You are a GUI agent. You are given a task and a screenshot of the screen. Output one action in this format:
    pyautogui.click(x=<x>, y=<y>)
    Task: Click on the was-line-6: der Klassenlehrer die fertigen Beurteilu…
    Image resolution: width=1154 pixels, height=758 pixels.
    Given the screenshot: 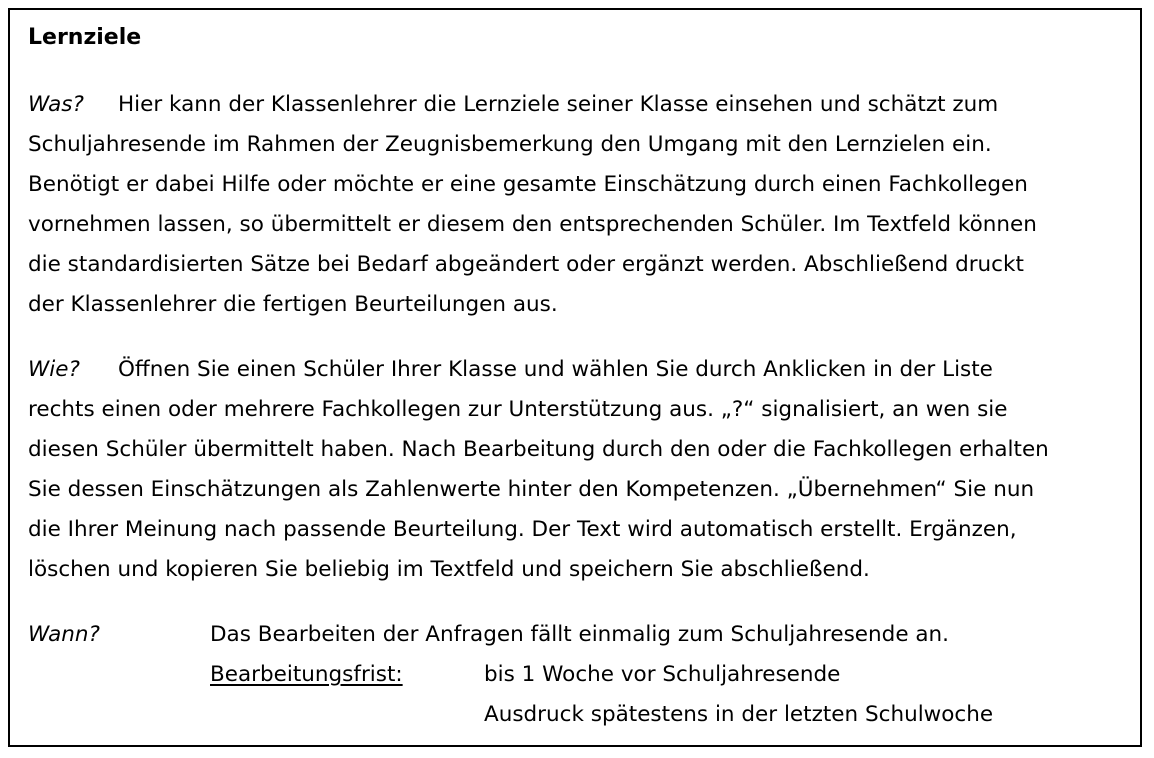 What is the action you would take?
    pyautogui.click(x=293, y=304)
    